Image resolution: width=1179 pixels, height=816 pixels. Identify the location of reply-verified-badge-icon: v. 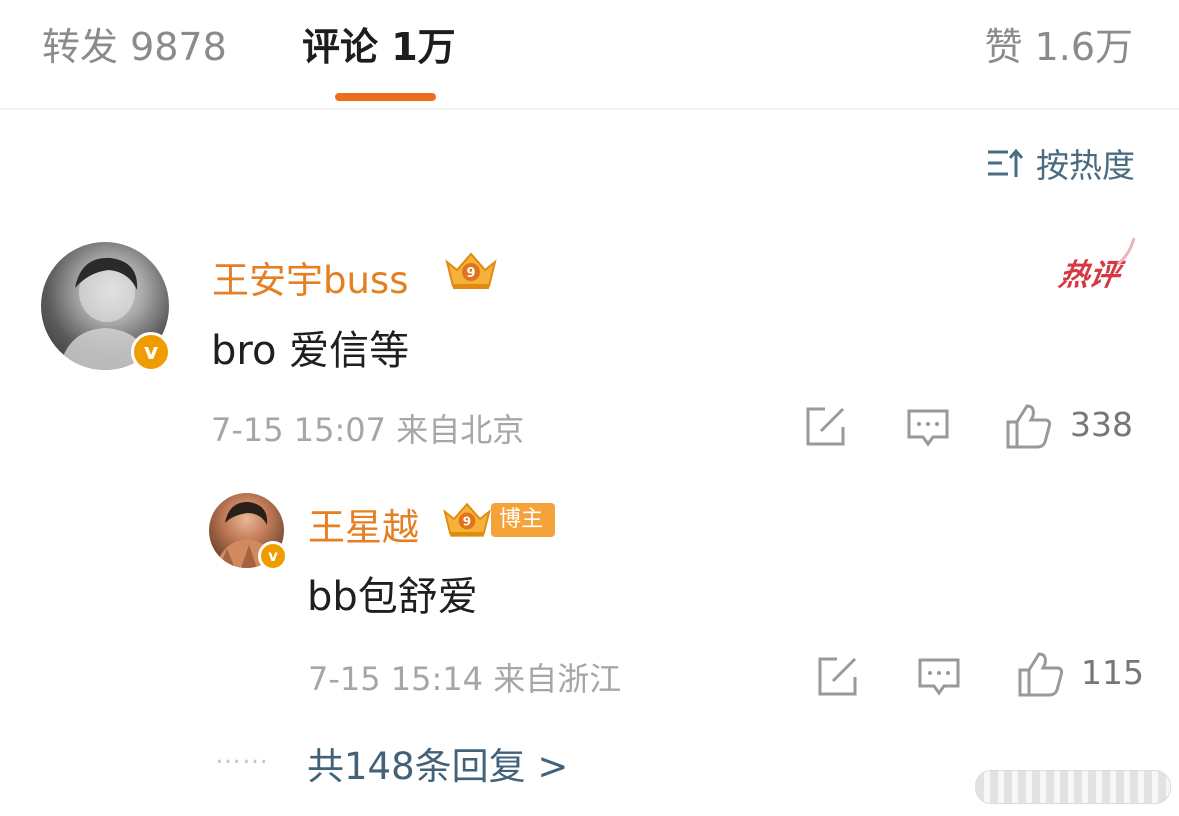
(273, 556).